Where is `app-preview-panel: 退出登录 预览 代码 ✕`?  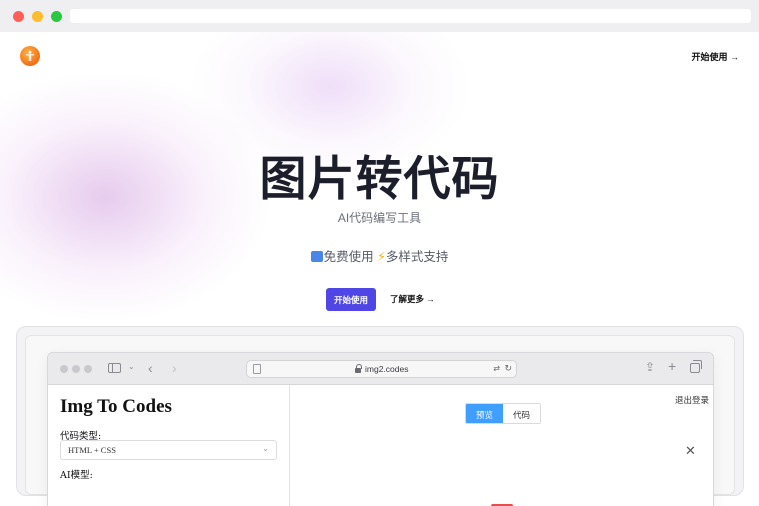
app-preview-panel: 退出登录 预览 代码 ✕ is located at coordinates (502, 445).